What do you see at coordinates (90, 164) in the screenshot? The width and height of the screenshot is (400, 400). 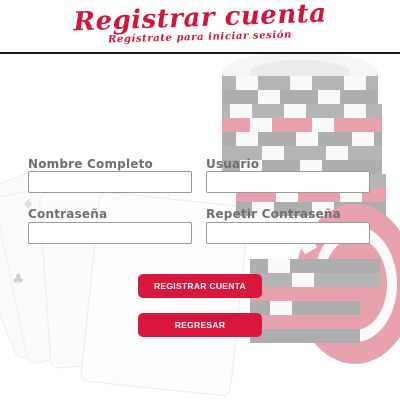 I see `full-name-label: Nombre Completo` at bounding box center [90, 164].